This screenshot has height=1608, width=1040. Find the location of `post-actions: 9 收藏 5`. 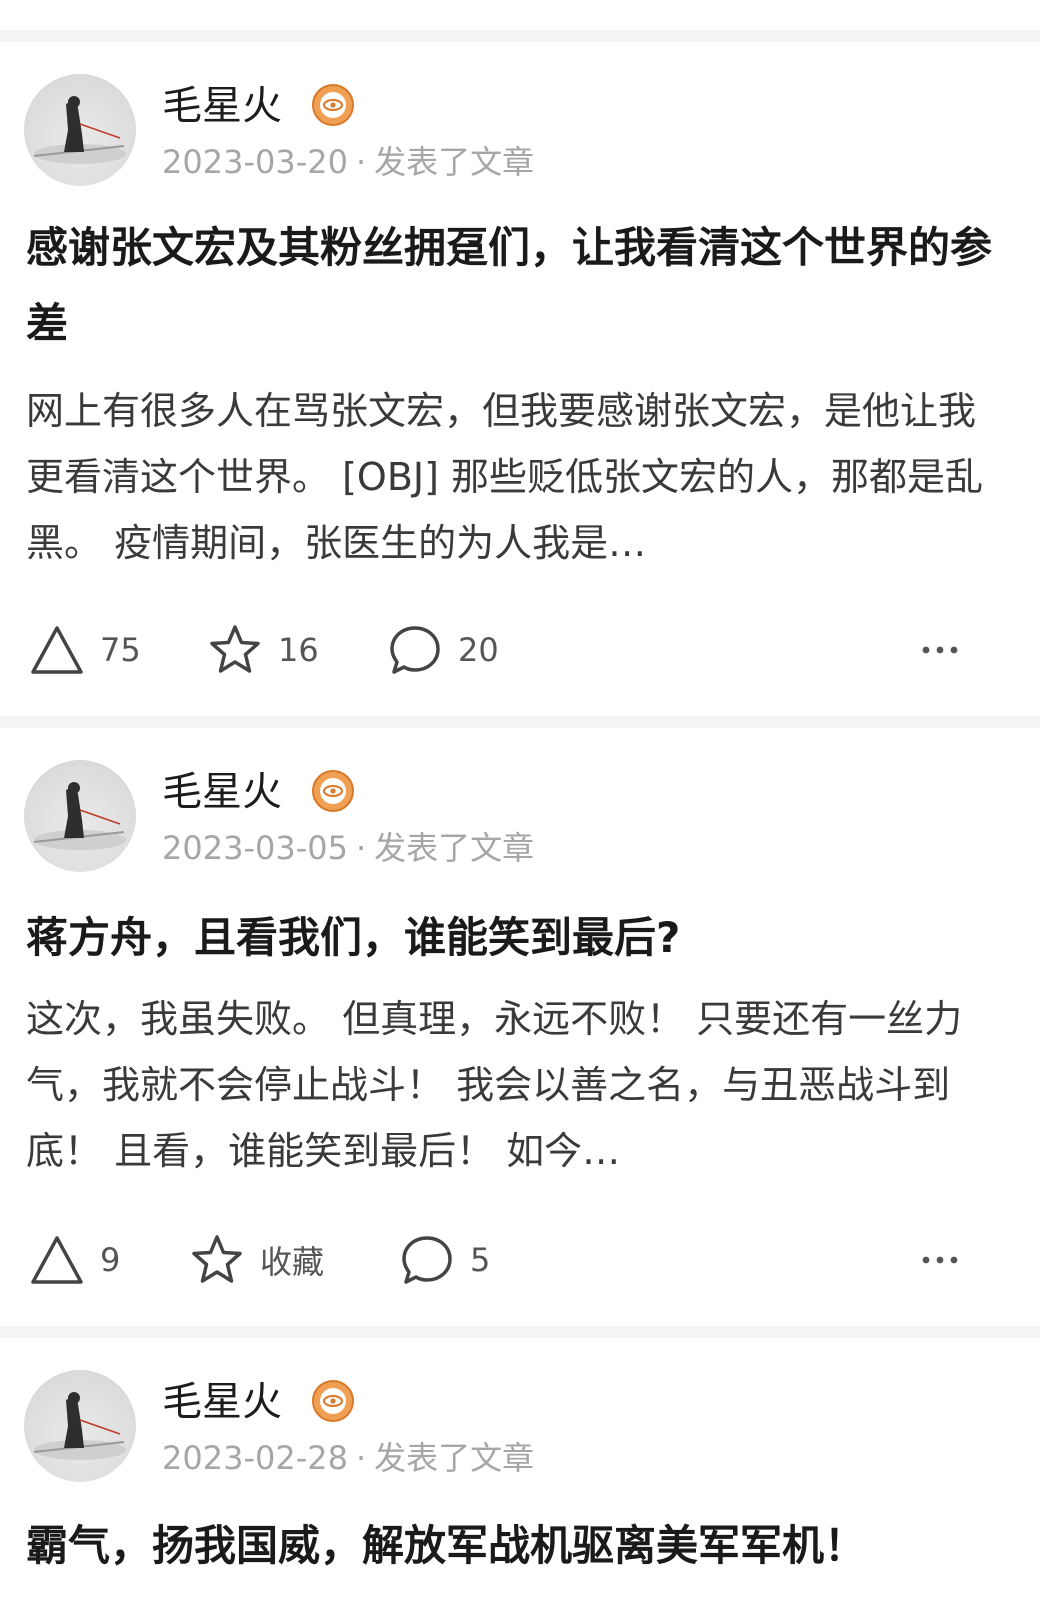

post-actions: 9 收藏 5 is located at coordinates (520, 1260).